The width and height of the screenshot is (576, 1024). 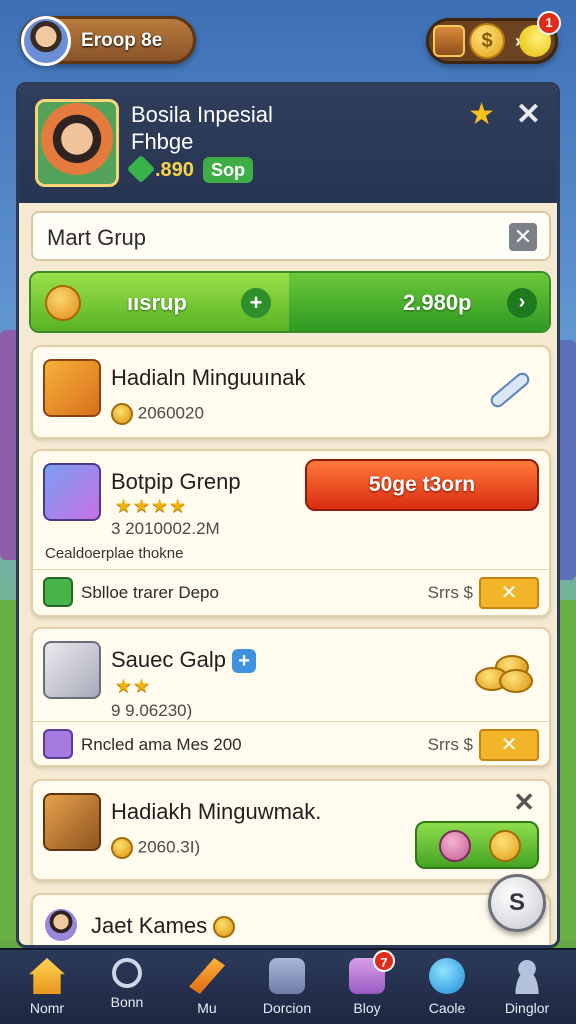 What do you see at coordinates (291, 919) in the screenshot?
I see `player-list-item: Jaet Kames` at bounding box center [291, 919].